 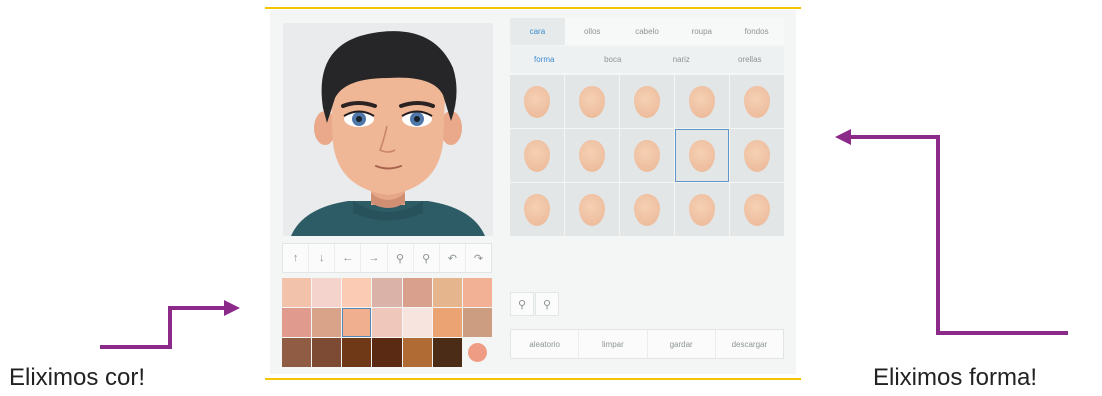 What do you see at coordinates (843, 137) in the screenshot?
I see `right-arrow-head` at bounding box center [843, 137].